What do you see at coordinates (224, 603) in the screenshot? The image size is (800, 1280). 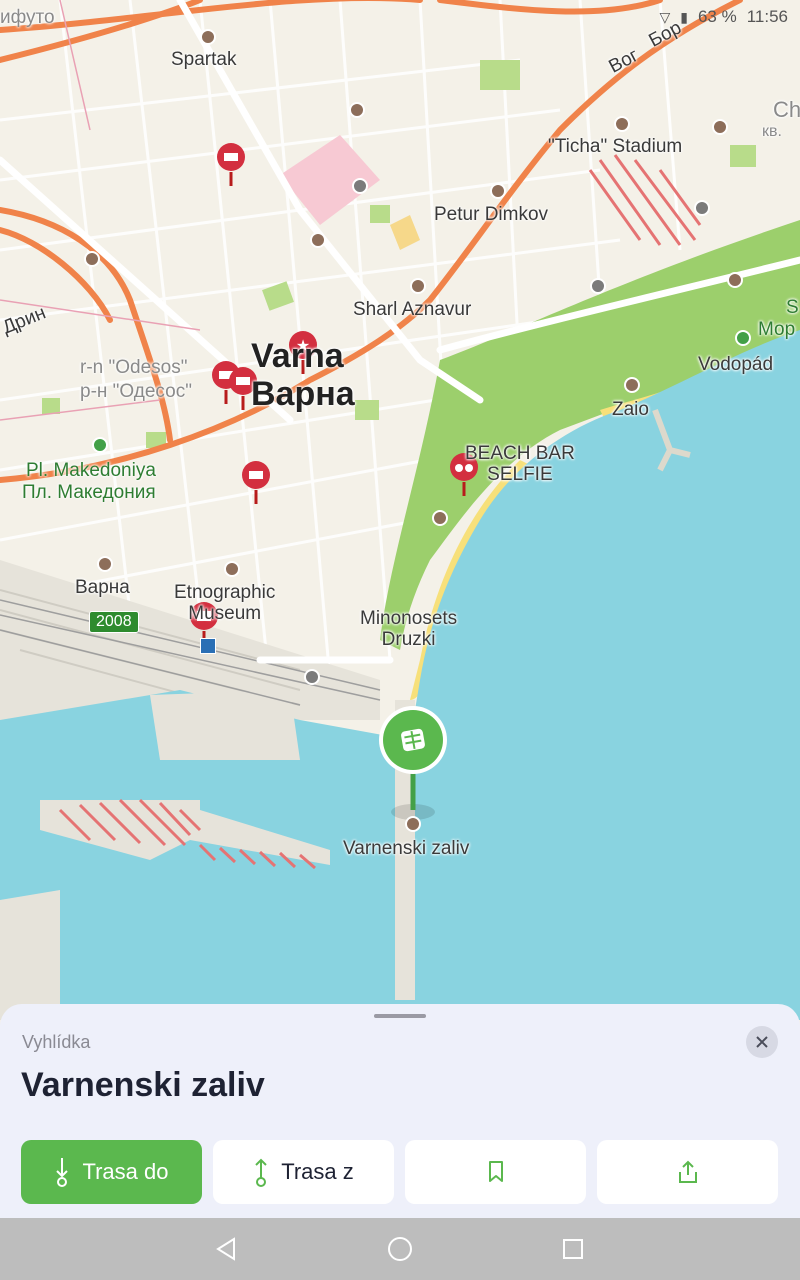 I see `map-label-etnographic-museum: Etnographic Museum` at bounding box center [224, 603].